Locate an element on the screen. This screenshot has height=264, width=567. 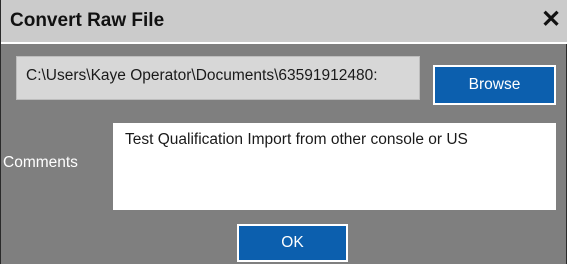
dialog-title: Convert Raw File is located at coordinates (87, 20).